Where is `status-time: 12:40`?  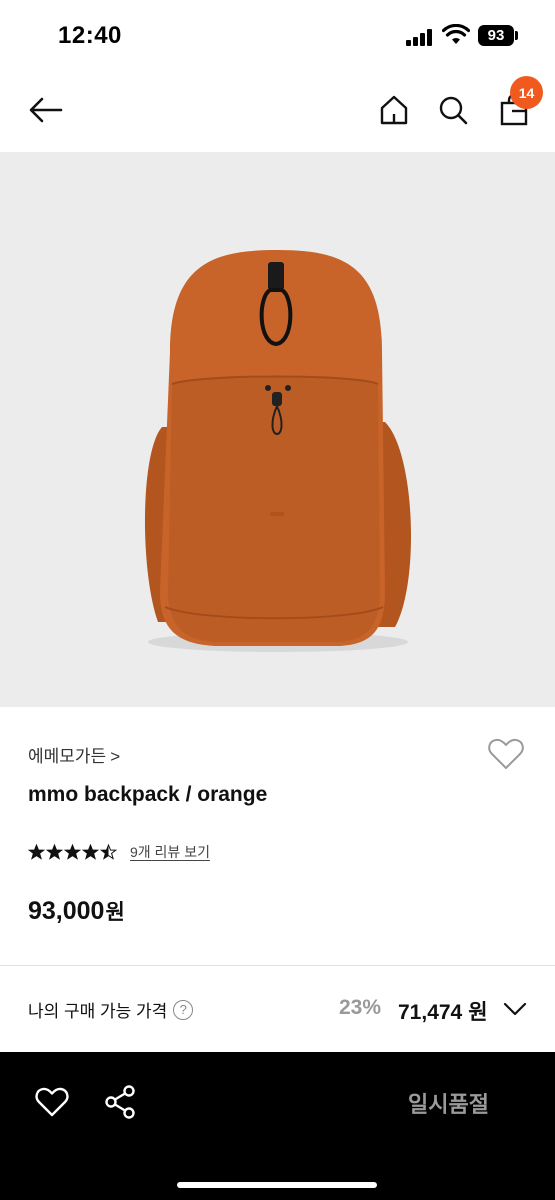 status-time: 12:40 is located at coordinates (90, 35).